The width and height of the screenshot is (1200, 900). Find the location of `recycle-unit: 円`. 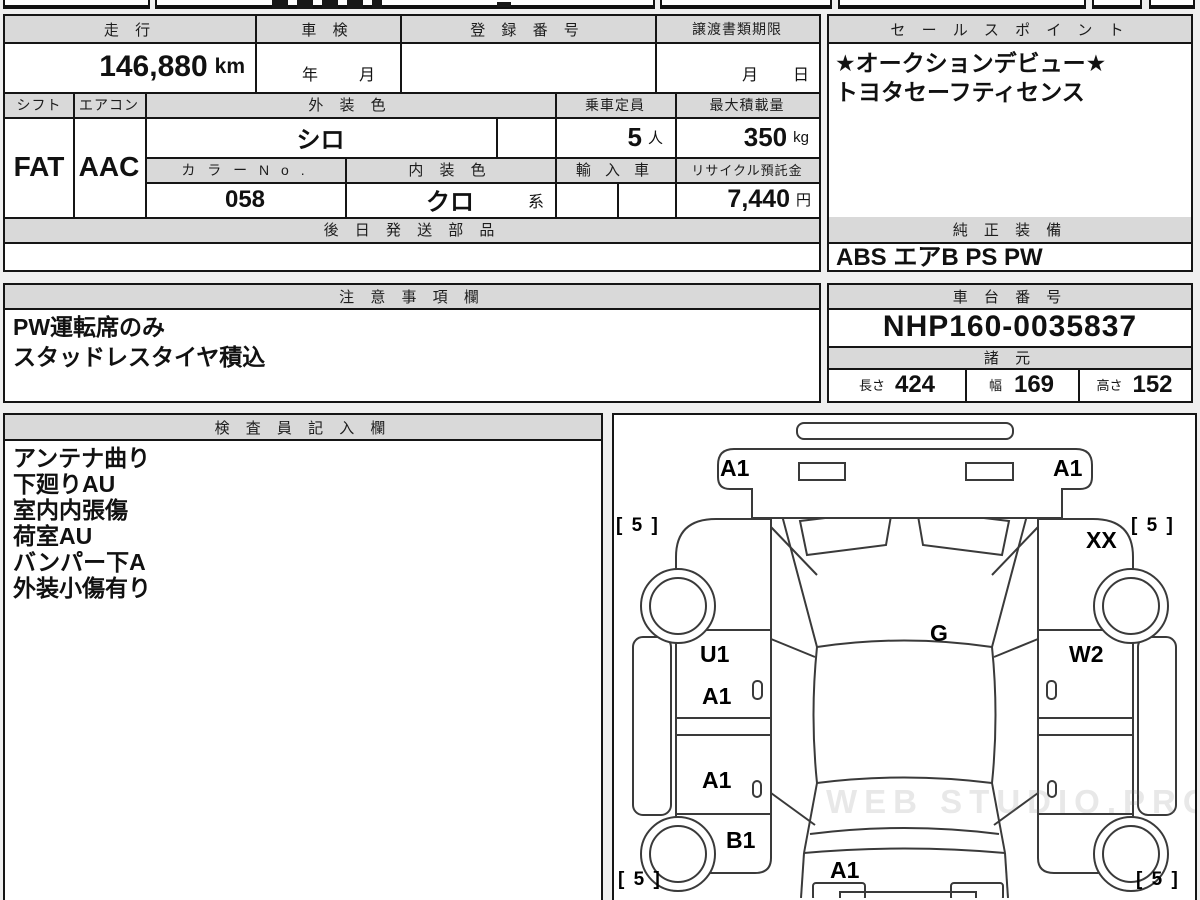

recycle-unit: 円 is located at coordinates (803, 200).